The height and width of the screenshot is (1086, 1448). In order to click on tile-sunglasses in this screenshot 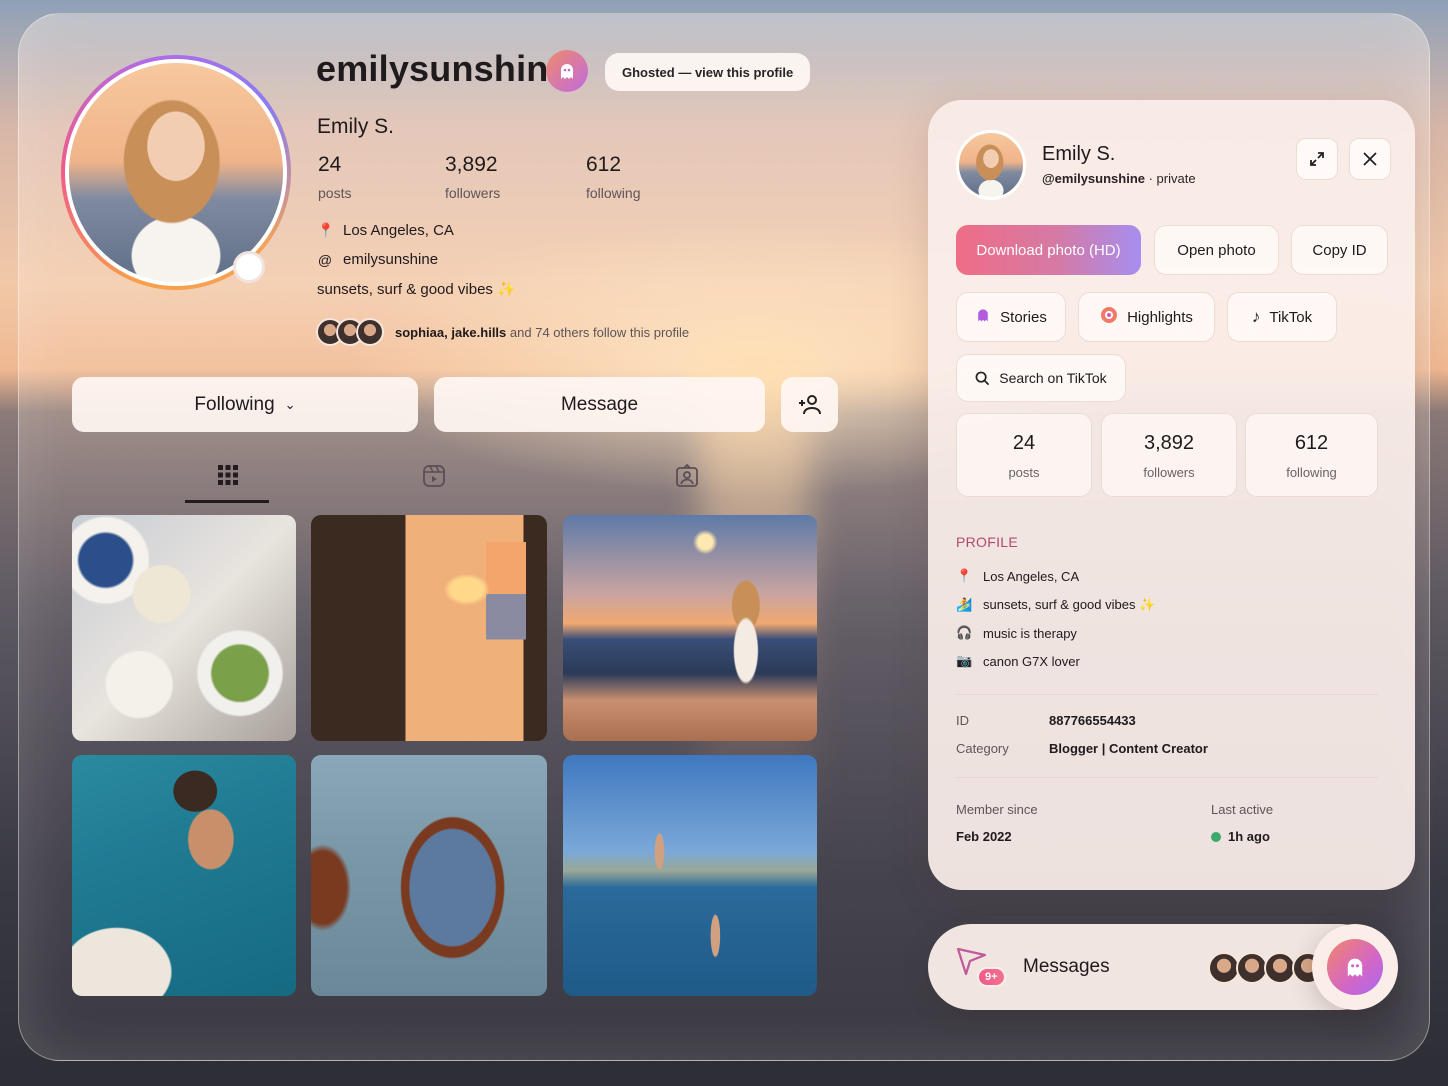, I will do `click(429, 875)`.